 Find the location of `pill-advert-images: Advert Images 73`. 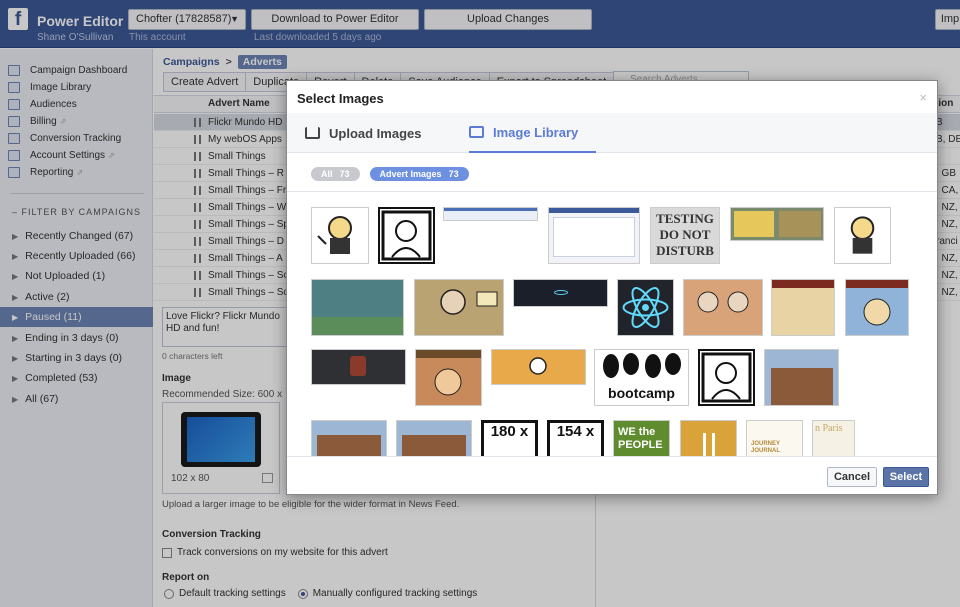

pill-advert-images: Advert Images 73 is located at coordinates (419, 174).